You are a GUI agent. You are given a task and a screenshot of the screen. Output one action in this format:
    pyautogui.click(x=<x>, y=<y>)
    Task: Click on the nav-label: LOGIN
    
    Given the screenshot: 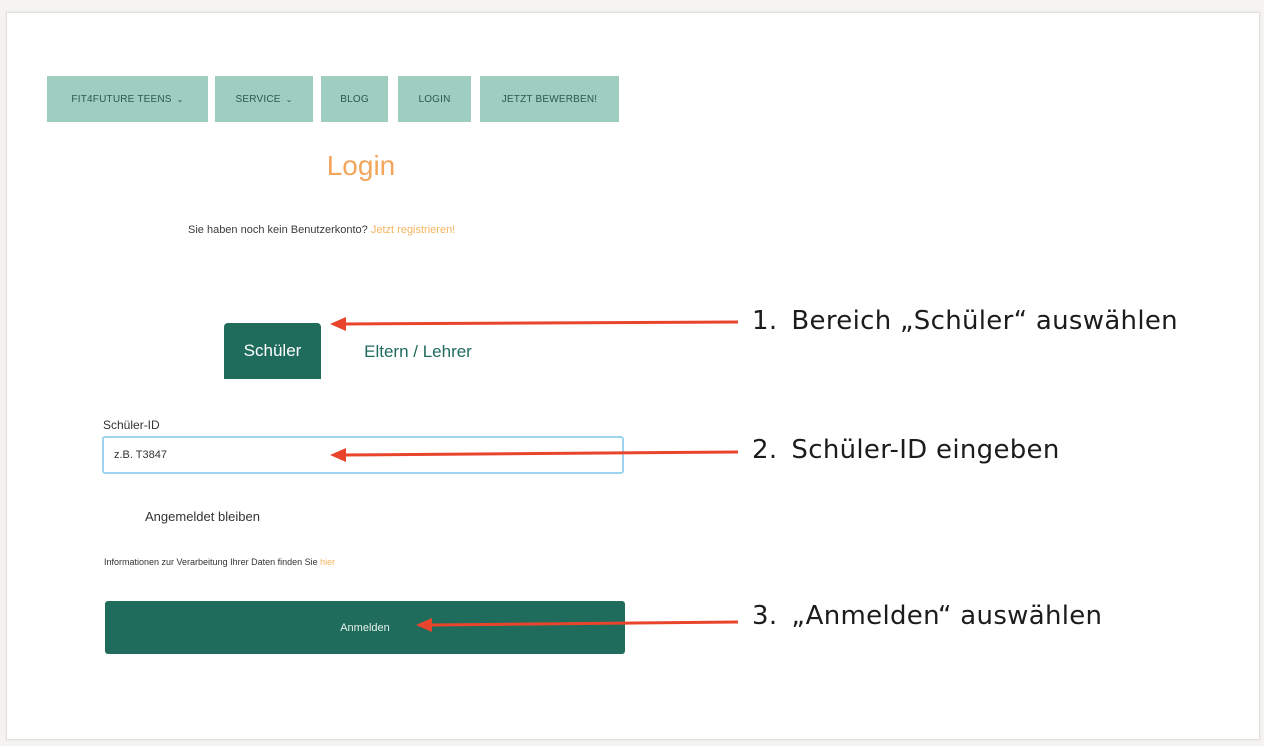 What is the action you would take?
    pyautogui.click(x=434, y=99)
    